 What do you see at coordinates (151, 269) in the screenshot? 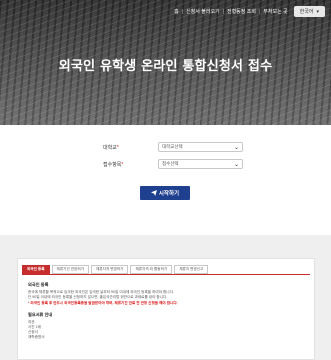
I see `tab-other-activity: 체류자격 외 활동허가` at bounding box center [151, 269].